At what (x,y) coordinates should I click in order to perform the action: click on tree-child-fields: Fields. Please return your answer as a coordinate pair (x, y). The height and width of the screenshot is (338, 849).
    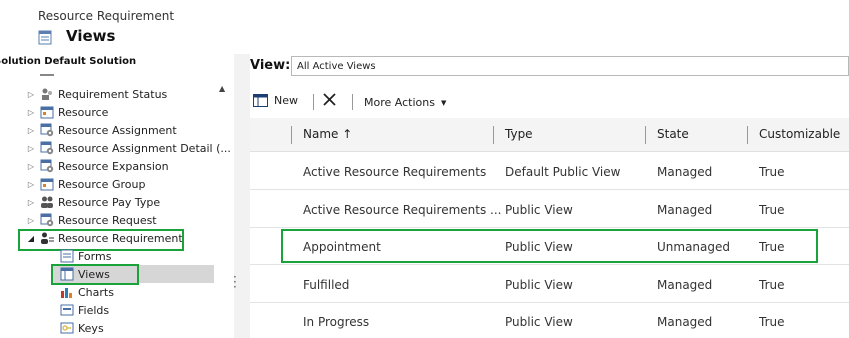
    Looking at the image, I should click on (84, 310).